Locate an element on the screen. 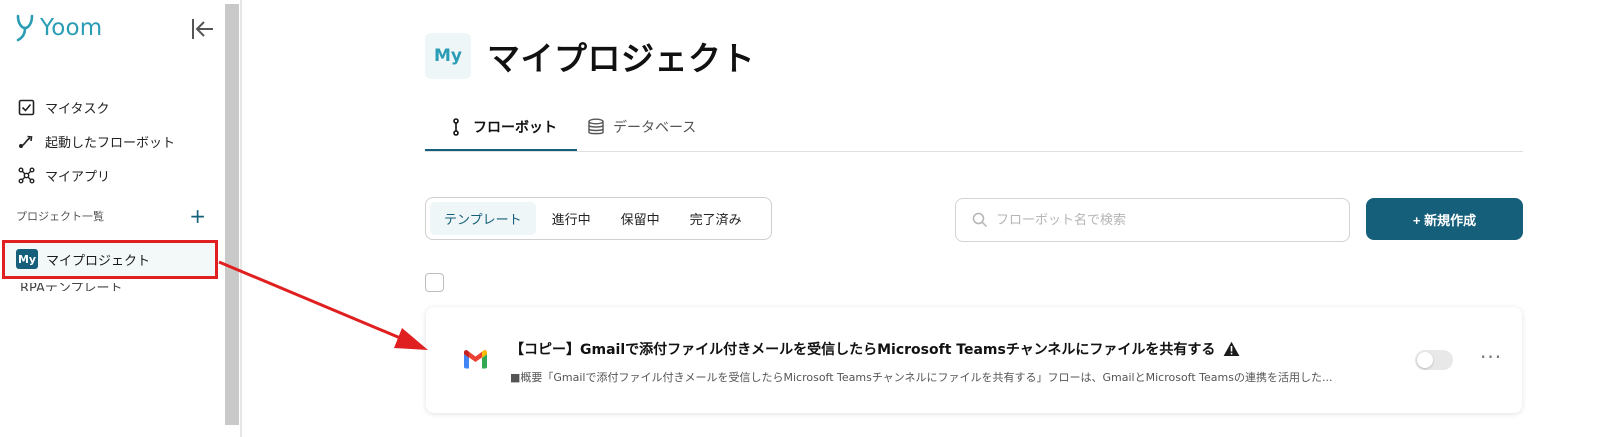  sidebar-scrollbar is located at coordinates (232, 214).